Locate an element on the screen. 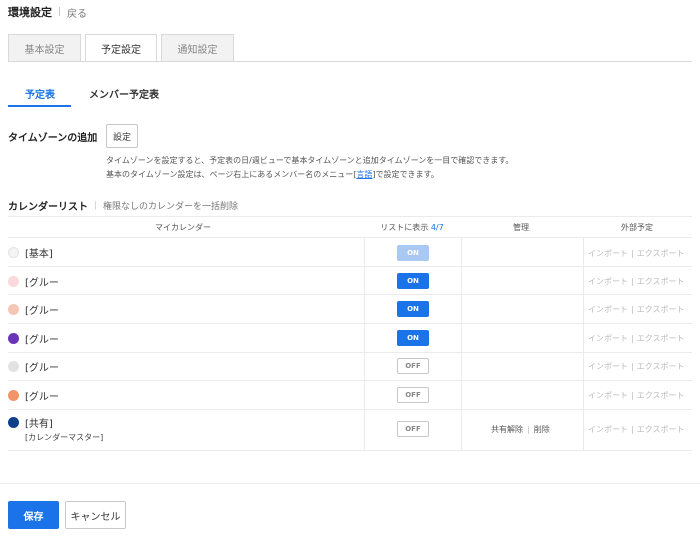 Image resolution: width=700 pixels, height=537 pixels. show-count: 4/7 is located at coordinates (437, 227).